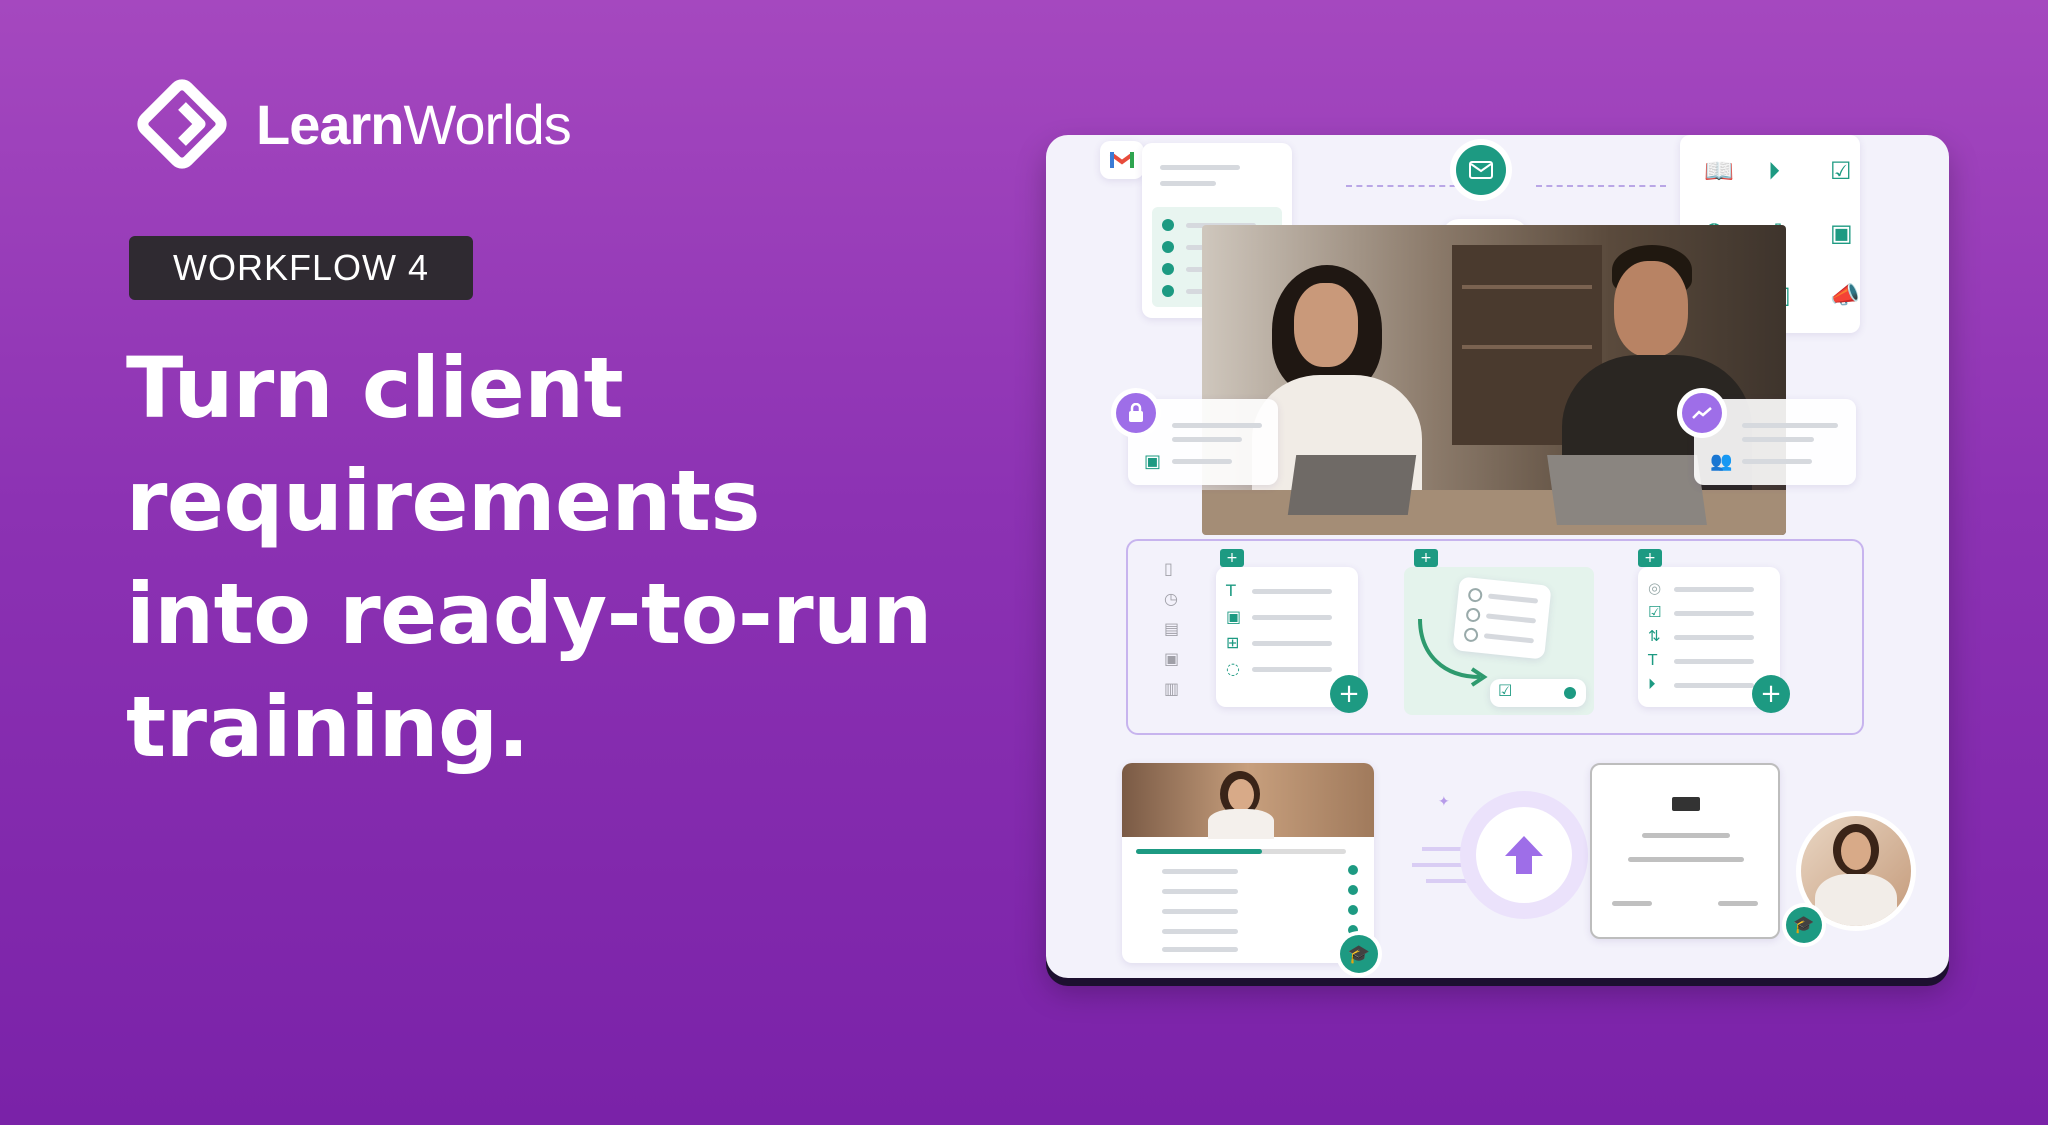  I want to click on course-player, so click(1248, 863).